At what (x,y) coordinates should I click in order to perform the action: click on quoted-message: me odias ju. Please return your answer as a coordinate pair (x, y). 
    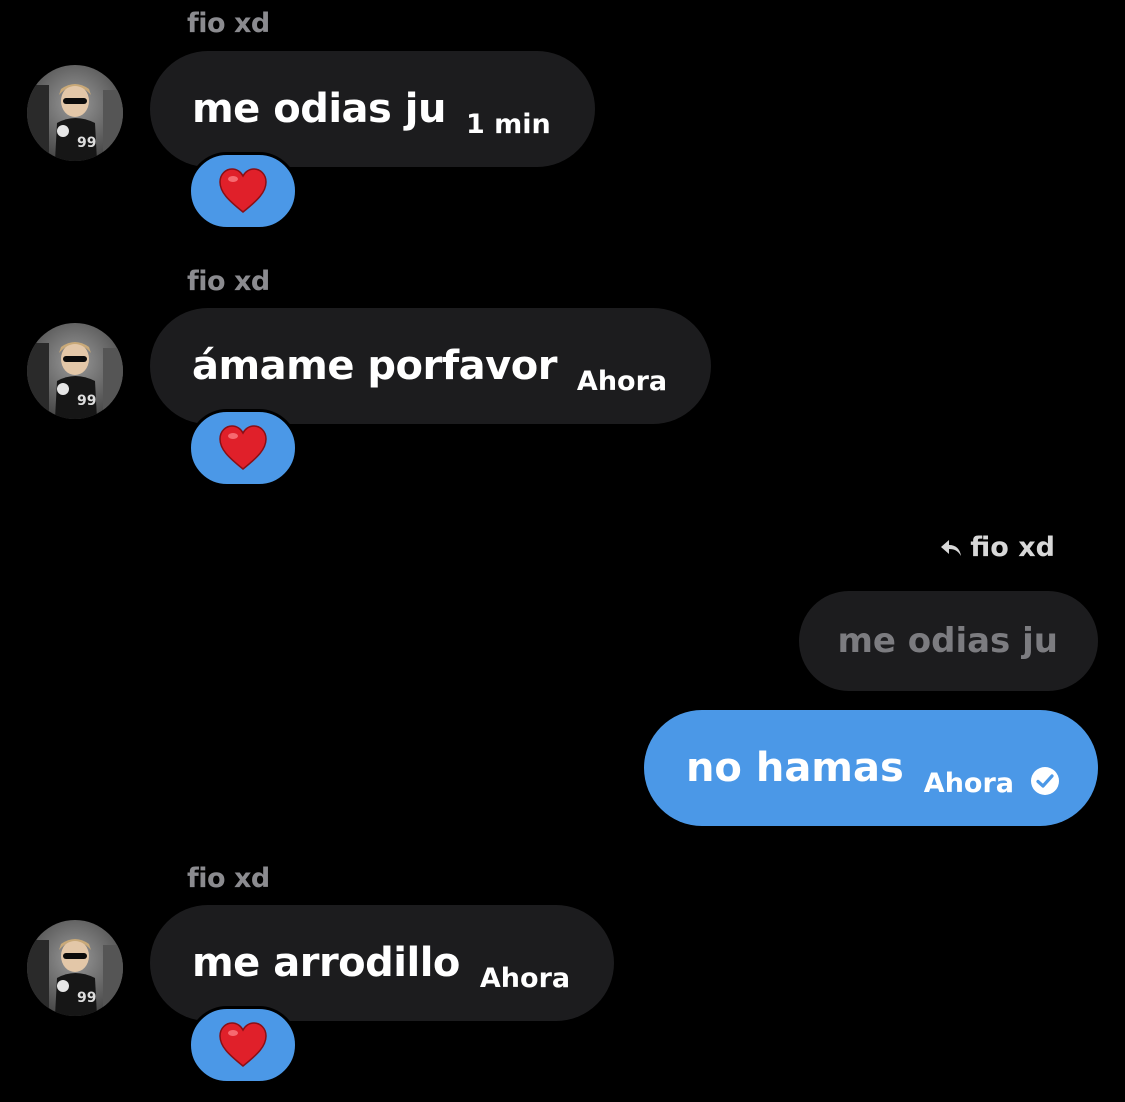
    Looking at the image, I should click on (948, 641).